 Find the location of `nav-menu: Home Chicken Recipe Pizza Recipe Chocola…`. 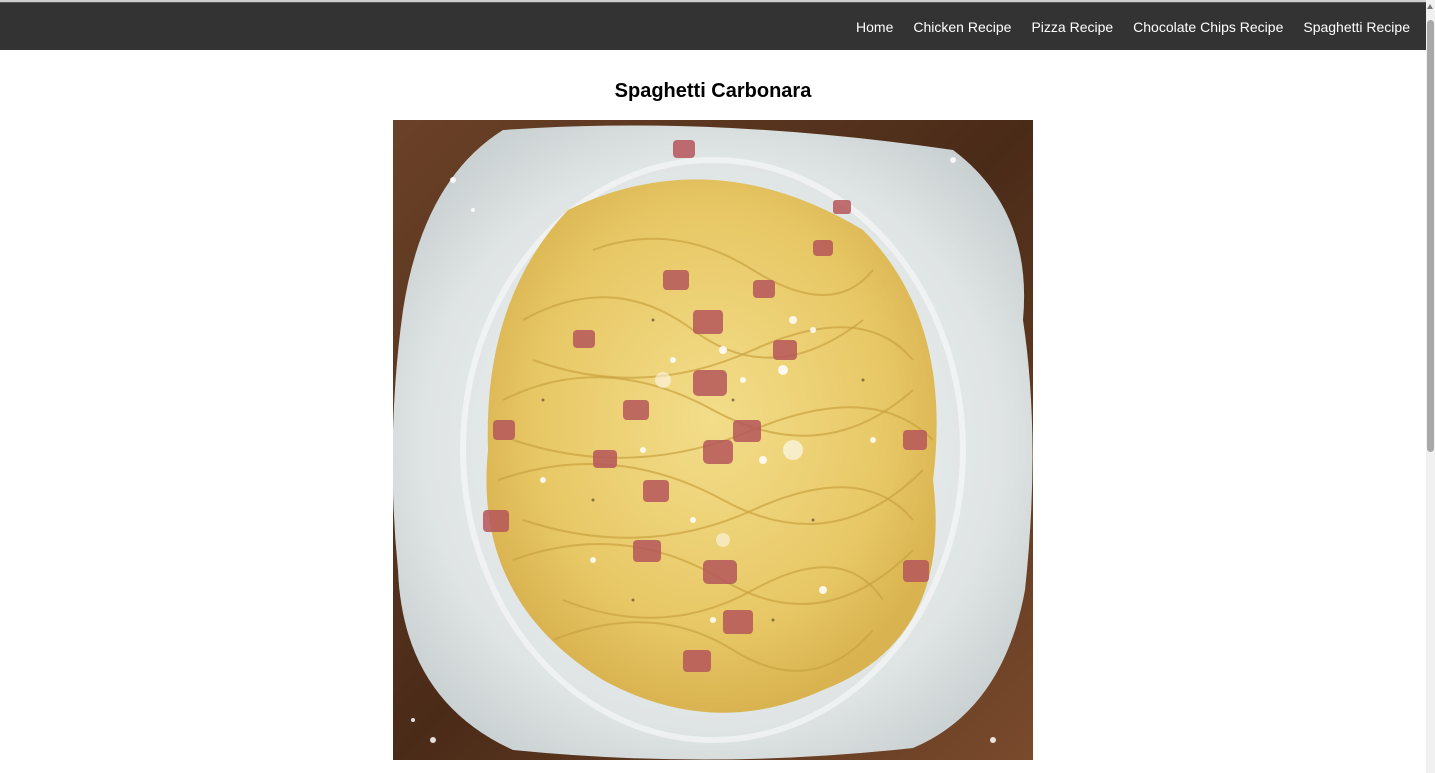

nav-menu: Home Chicken Recipe Pizza Recipe Chocola… is located at coordinates (1128, 27).